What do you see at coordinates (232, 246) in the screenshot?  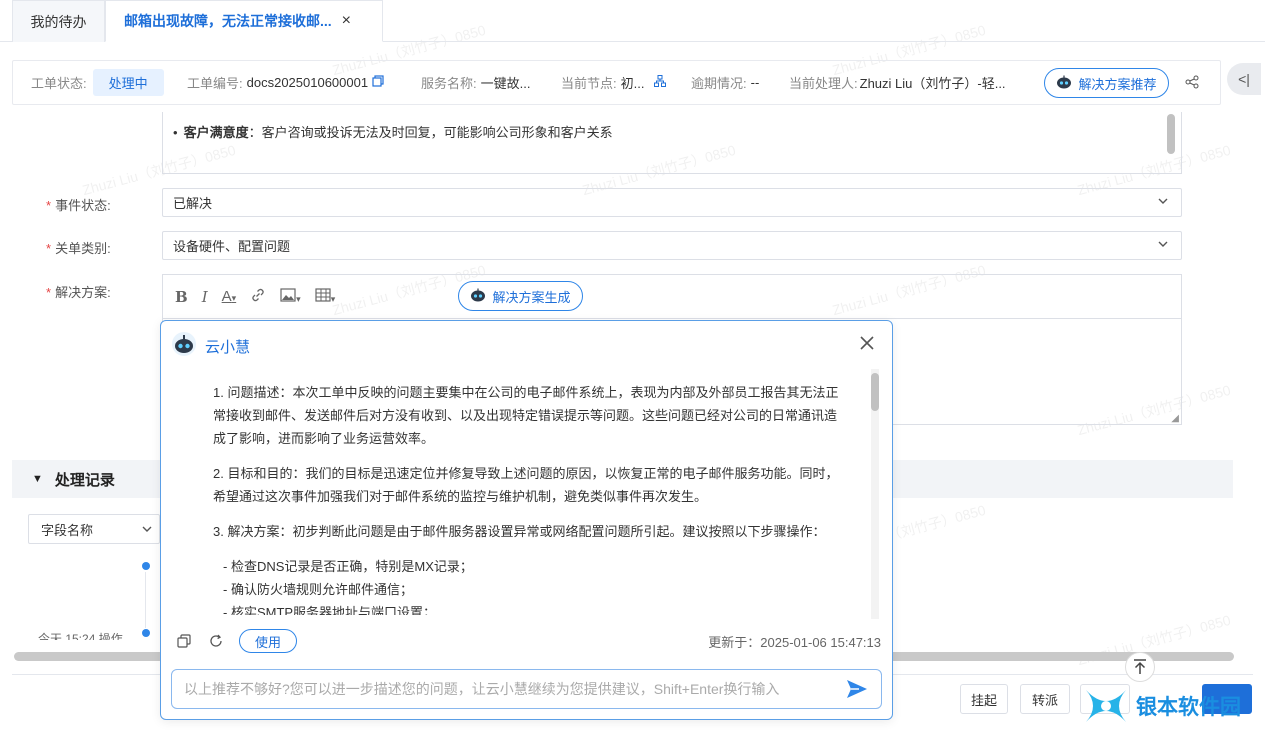 I see `close-category-value: 设备硬件、配置问题` at bounding box center [232, 246].